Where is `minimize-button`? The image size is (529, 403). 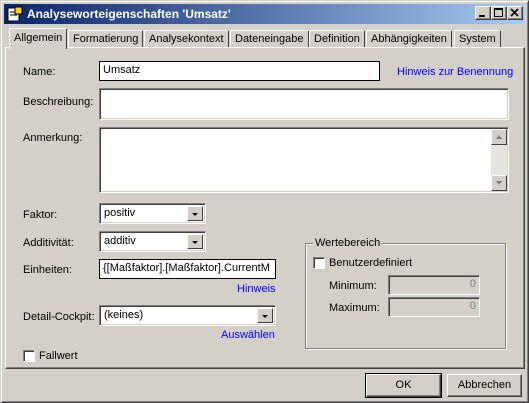
minimize-button is located at coordinates (483, 13).